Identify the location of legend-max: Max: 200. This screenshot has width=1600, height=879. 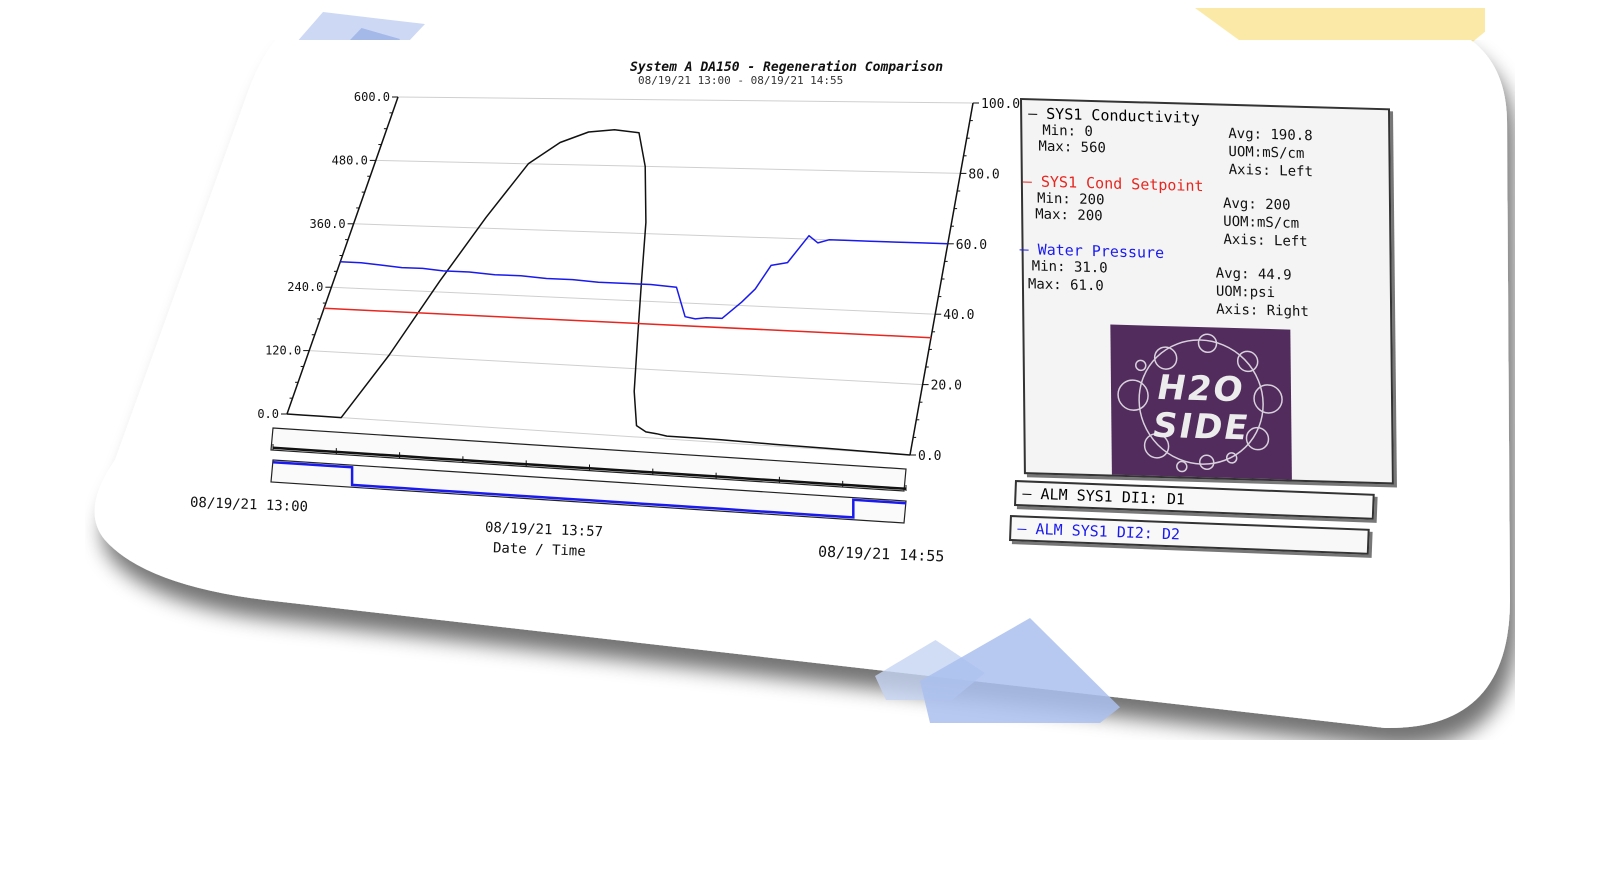
(1069, 215).